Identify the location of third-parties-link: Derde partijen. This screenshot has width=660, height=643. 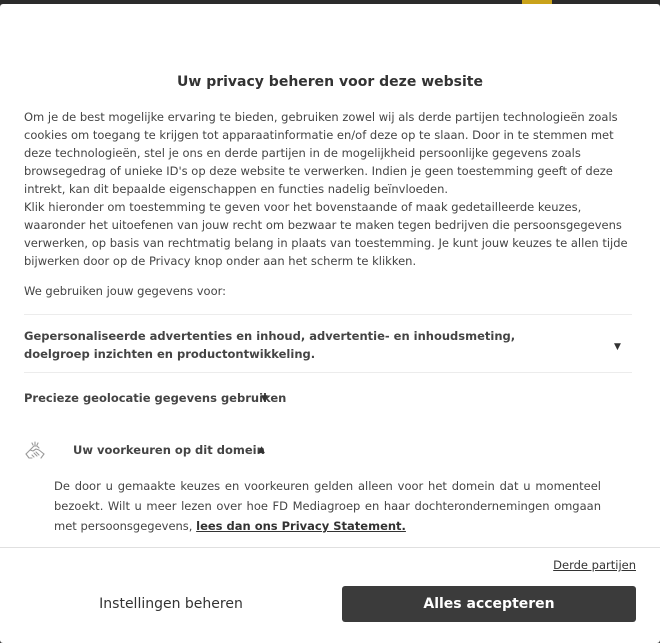
(594, 565).